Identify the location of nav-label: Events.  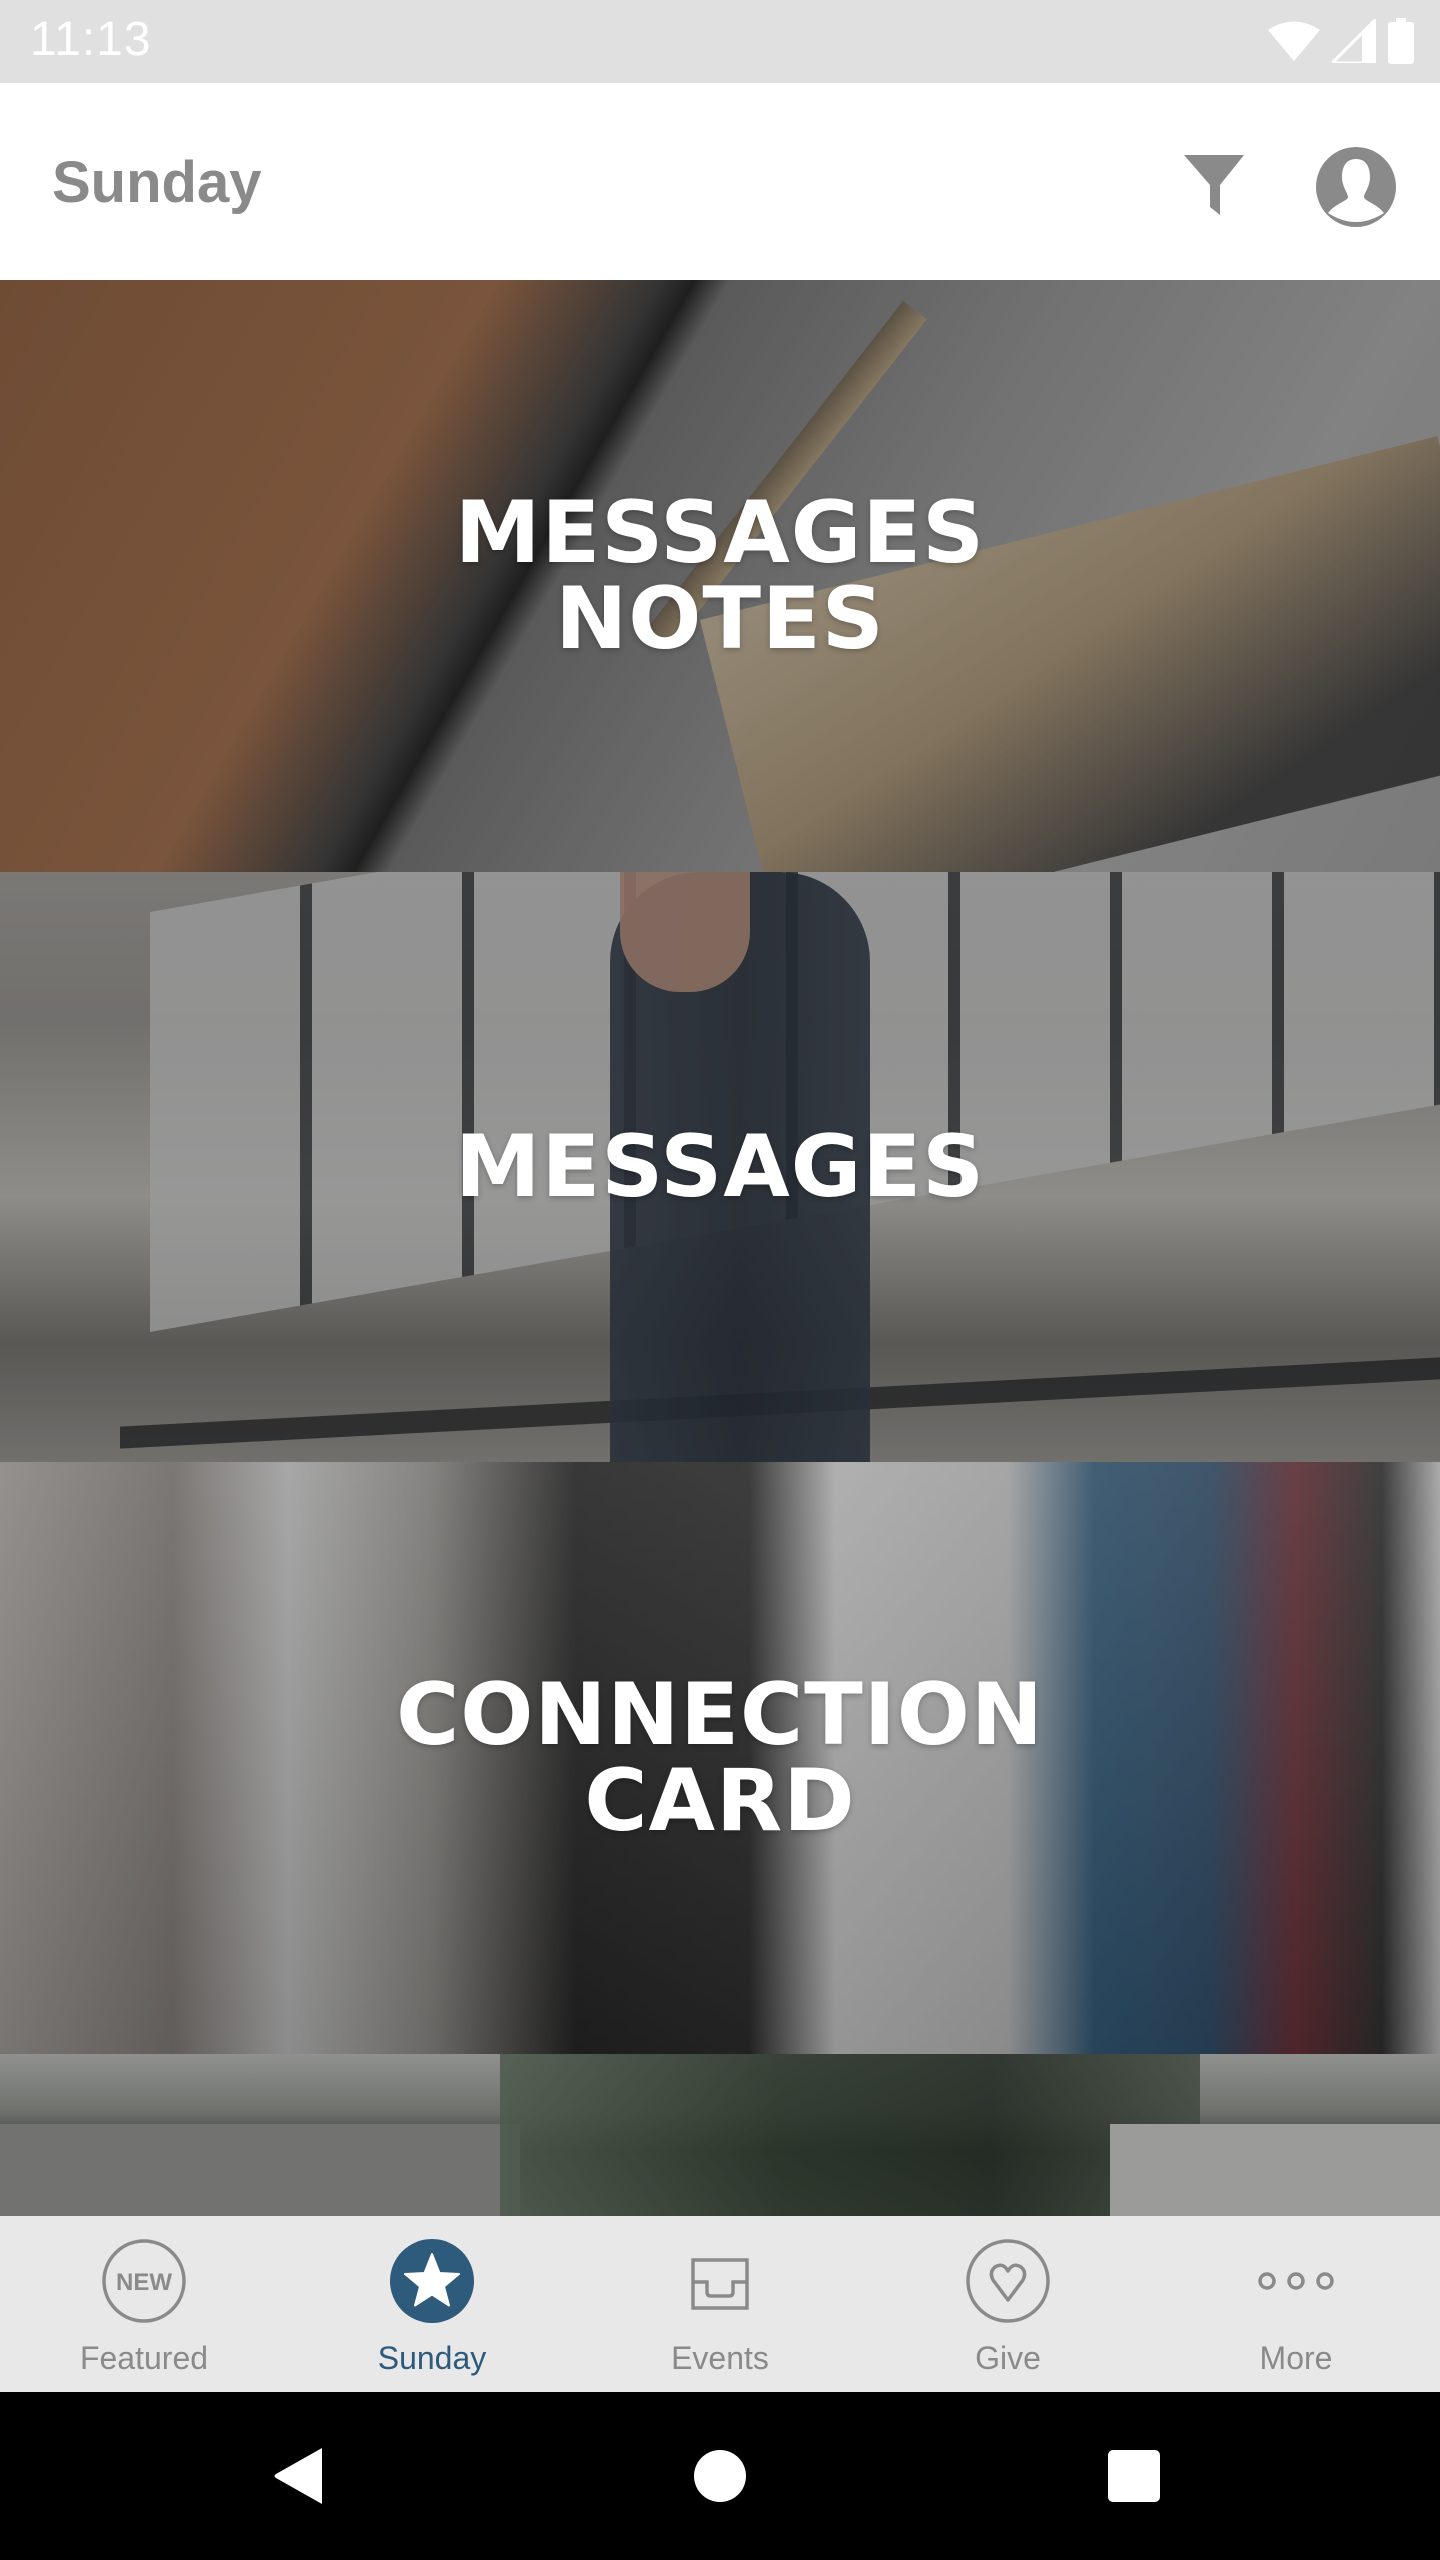
(720, 2358).